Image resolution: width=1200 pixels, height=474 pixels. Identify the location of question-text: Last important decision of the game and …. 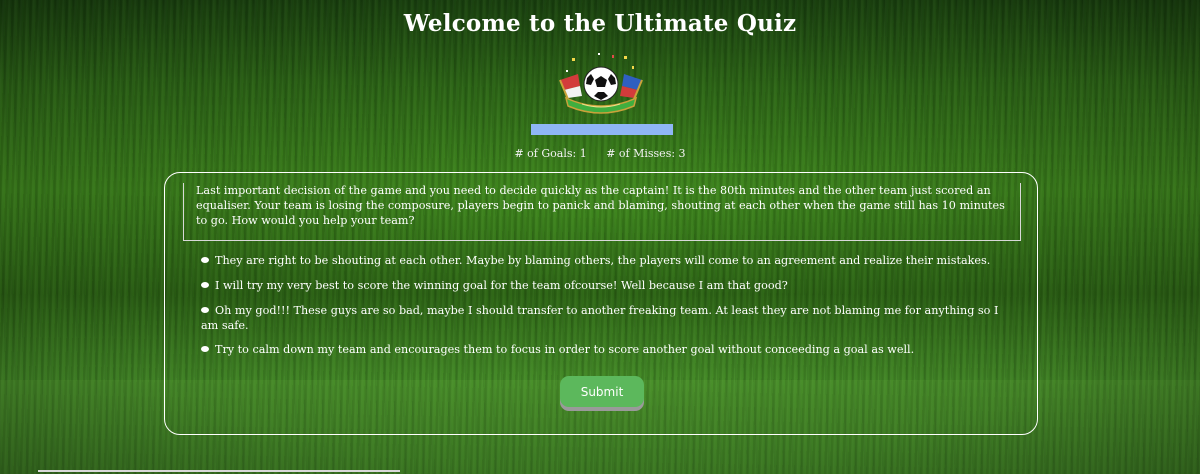
(600, 205).